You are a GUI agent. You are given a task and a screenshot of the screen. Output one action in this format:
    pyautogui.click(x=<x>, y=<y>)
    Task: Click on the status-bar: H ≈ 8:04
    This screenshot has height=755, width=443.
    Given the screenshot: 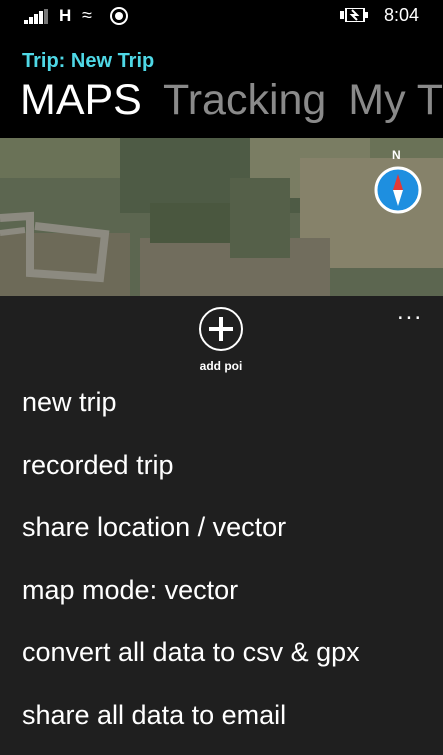 What is the action you would take?
    pyautogui.click(x=221, y=16)
    